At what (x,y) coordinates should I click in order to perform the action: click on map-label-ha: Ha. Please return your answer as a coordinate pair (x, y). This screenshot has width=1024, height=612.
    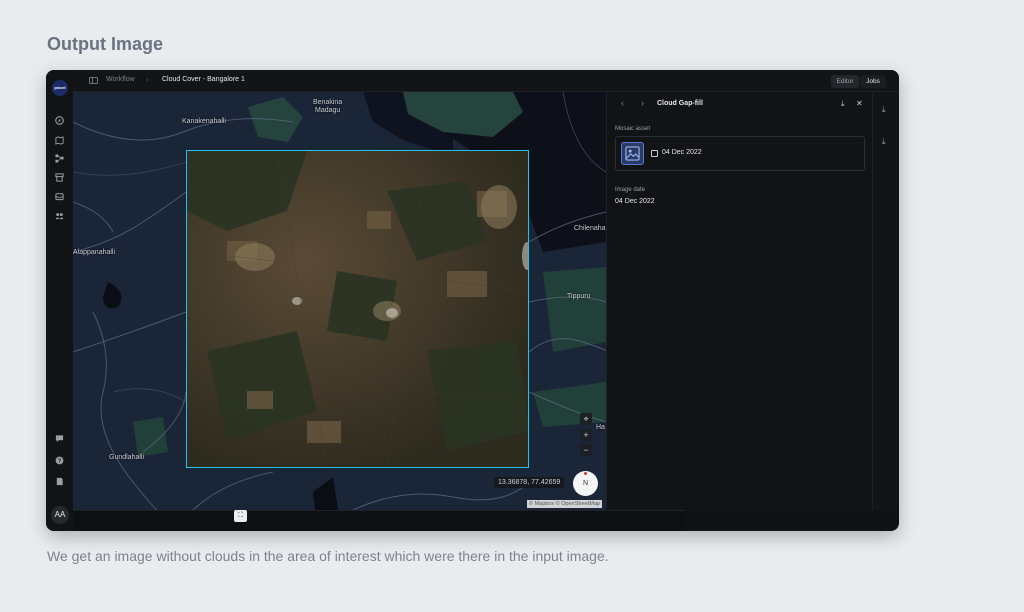
    Looking at the image, I should click on (600, 427).